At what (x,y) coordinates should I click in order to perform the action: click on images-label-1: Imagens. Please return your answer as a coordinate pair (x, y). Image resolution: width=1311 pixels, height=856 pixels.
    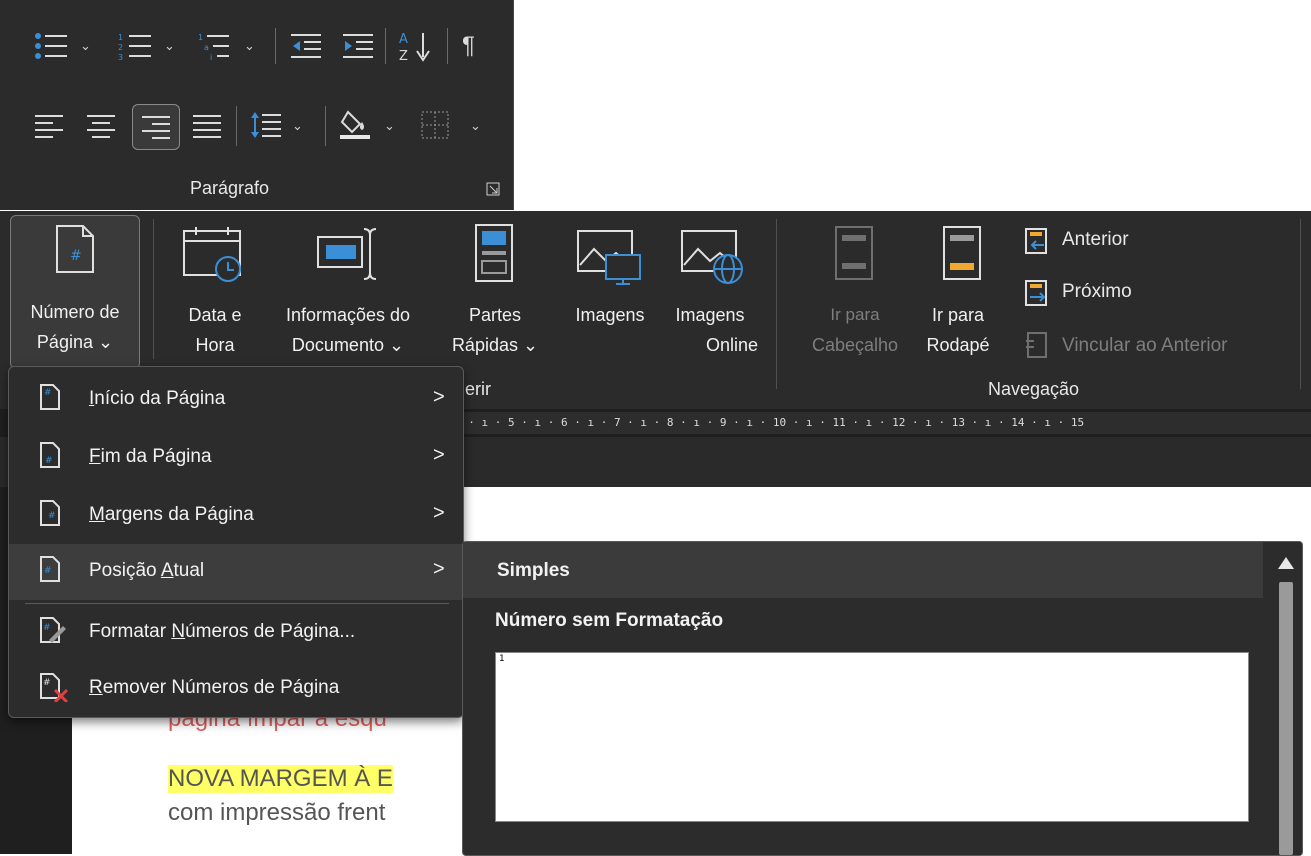
    Looking at the image, I should click on (610, 315).